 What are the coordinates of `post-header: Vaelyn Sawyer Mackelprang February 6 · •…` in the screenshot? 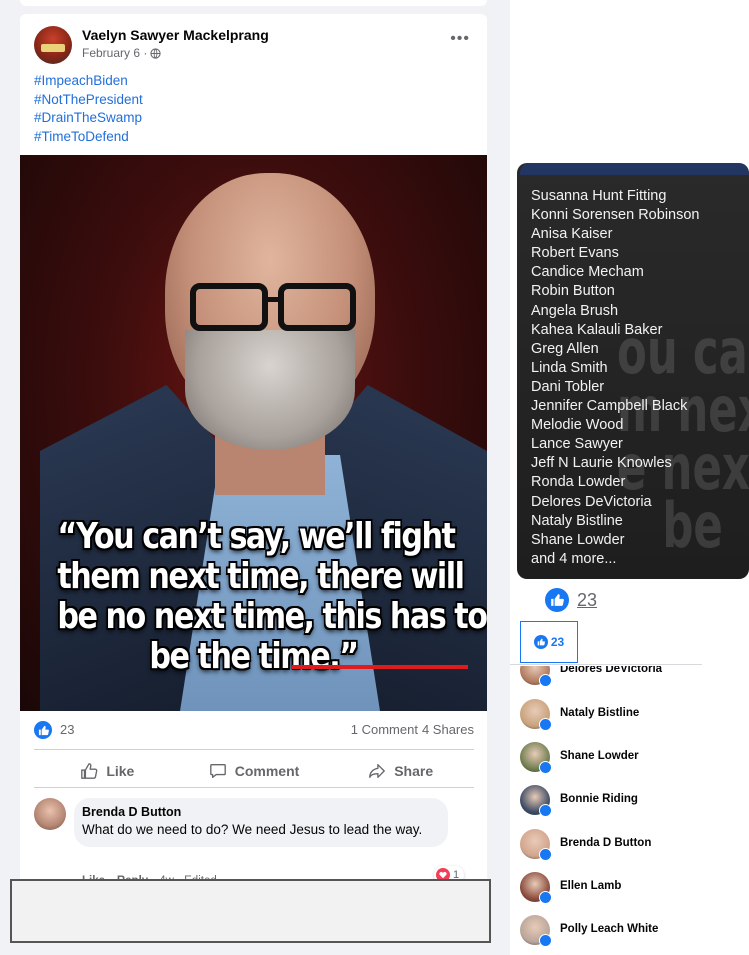 It's located at (254, 46).